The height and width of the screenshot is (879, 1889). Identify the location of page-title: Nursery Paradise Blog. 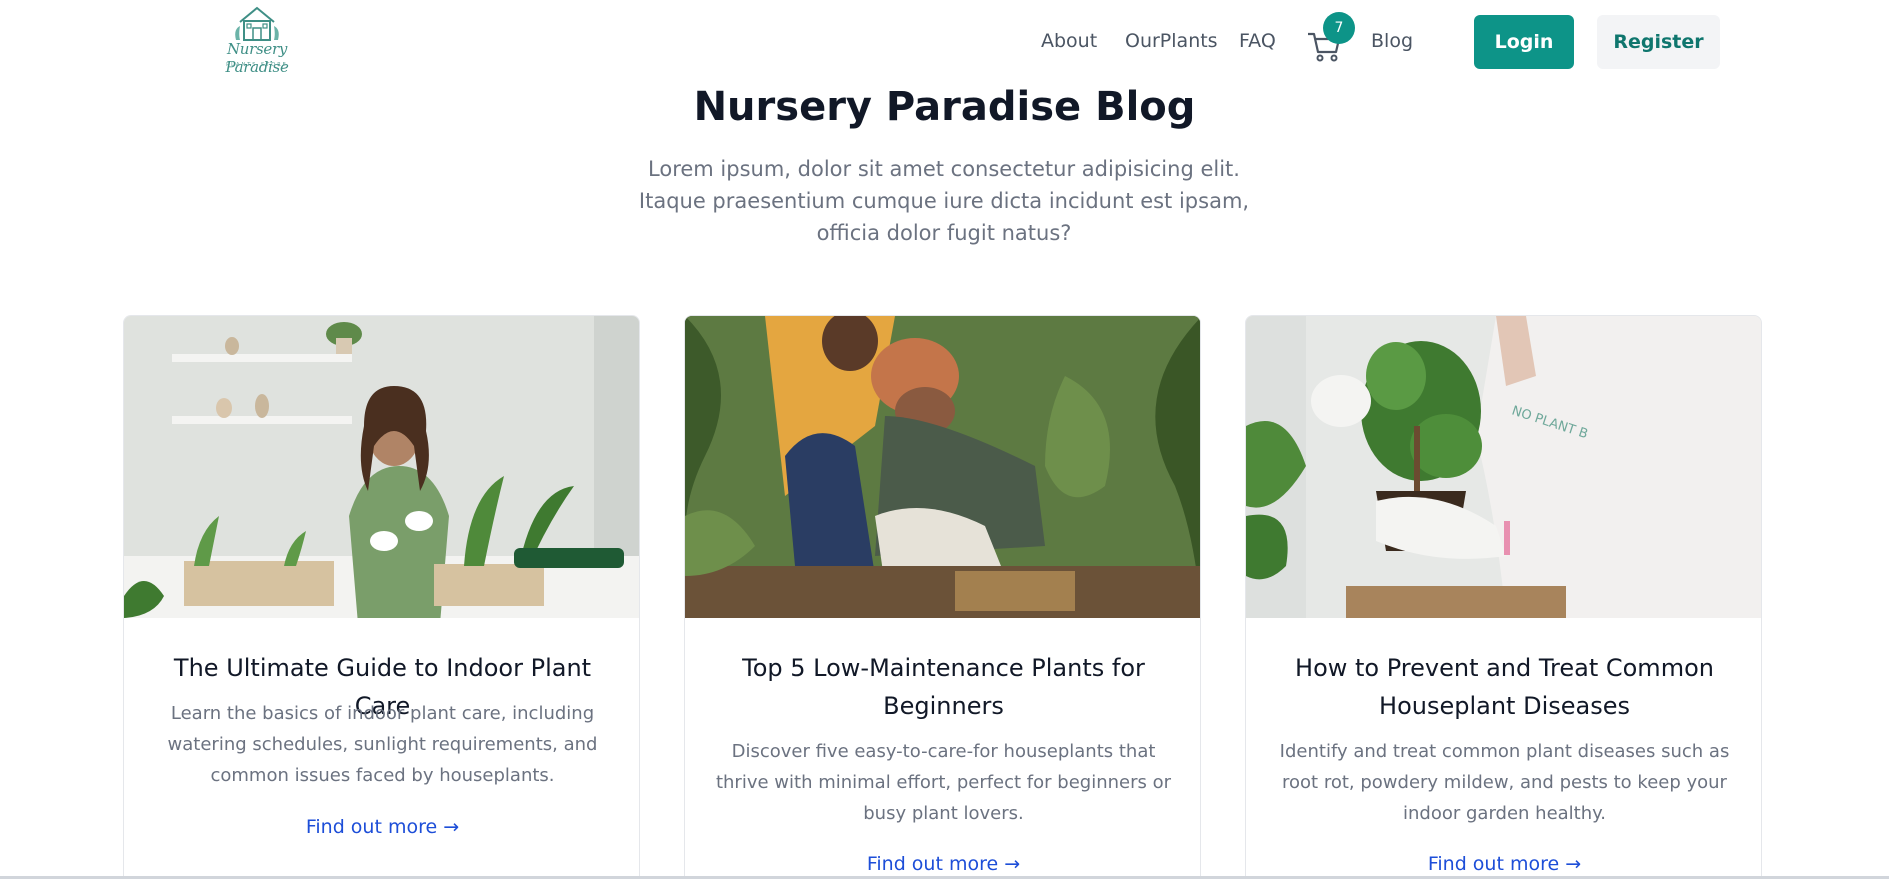
(944, 107).